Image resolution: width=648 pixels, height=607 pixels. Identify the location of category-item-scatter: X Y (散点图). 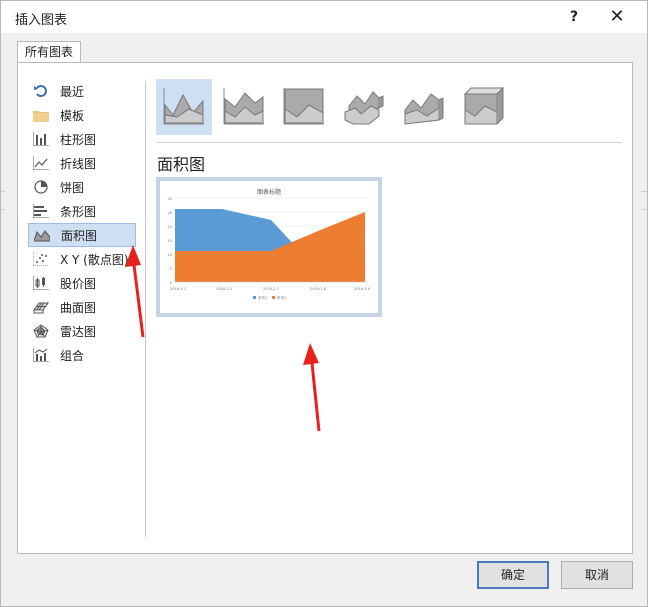
(82, 259).